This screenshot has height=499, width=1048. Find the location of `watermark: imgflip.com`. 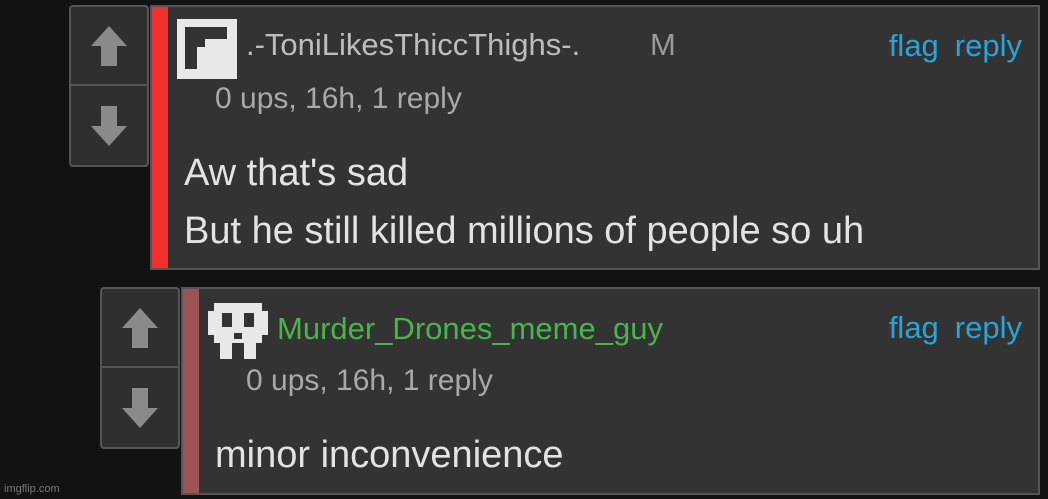

watermark: imgflip.com is located at coordinates (32, 489).